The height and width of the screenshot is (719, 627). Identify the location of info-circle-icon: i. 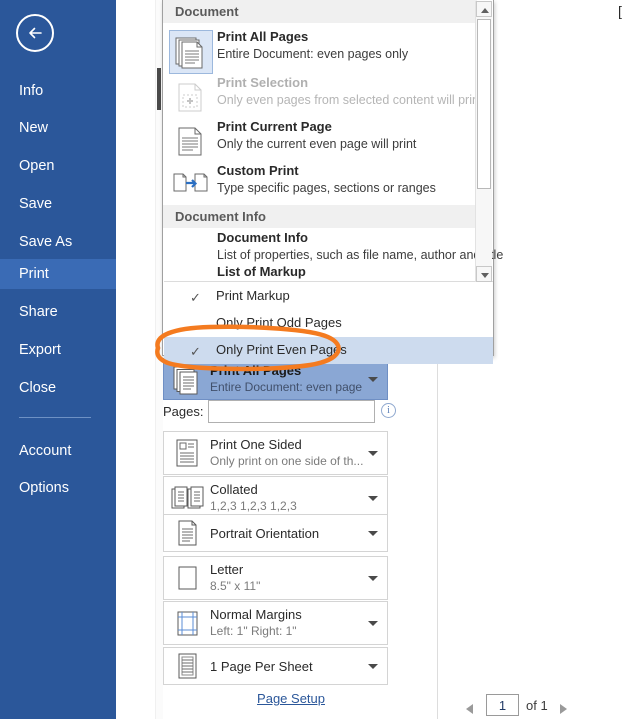
(388, 410).